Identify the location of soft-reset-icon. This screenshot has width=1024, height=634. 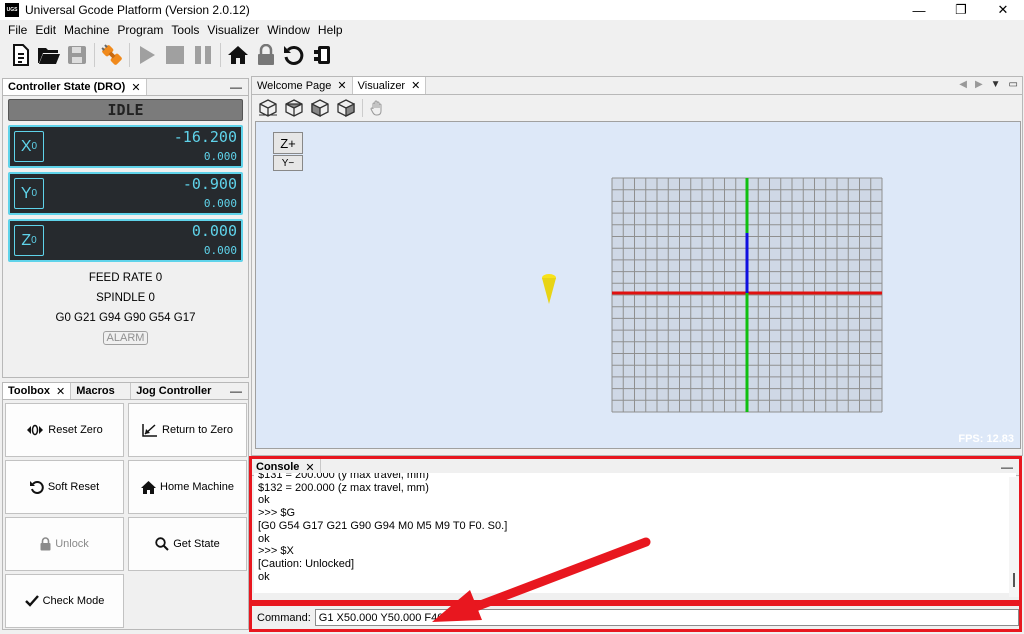
(36, 487).